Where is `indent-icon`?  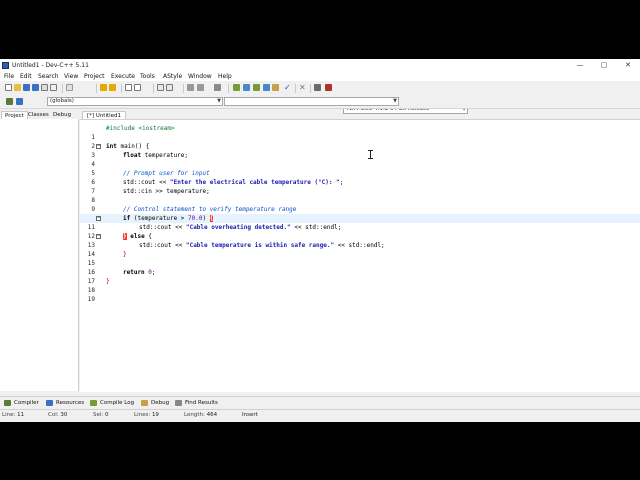 indent-icon is located at coordinates (160, 87).